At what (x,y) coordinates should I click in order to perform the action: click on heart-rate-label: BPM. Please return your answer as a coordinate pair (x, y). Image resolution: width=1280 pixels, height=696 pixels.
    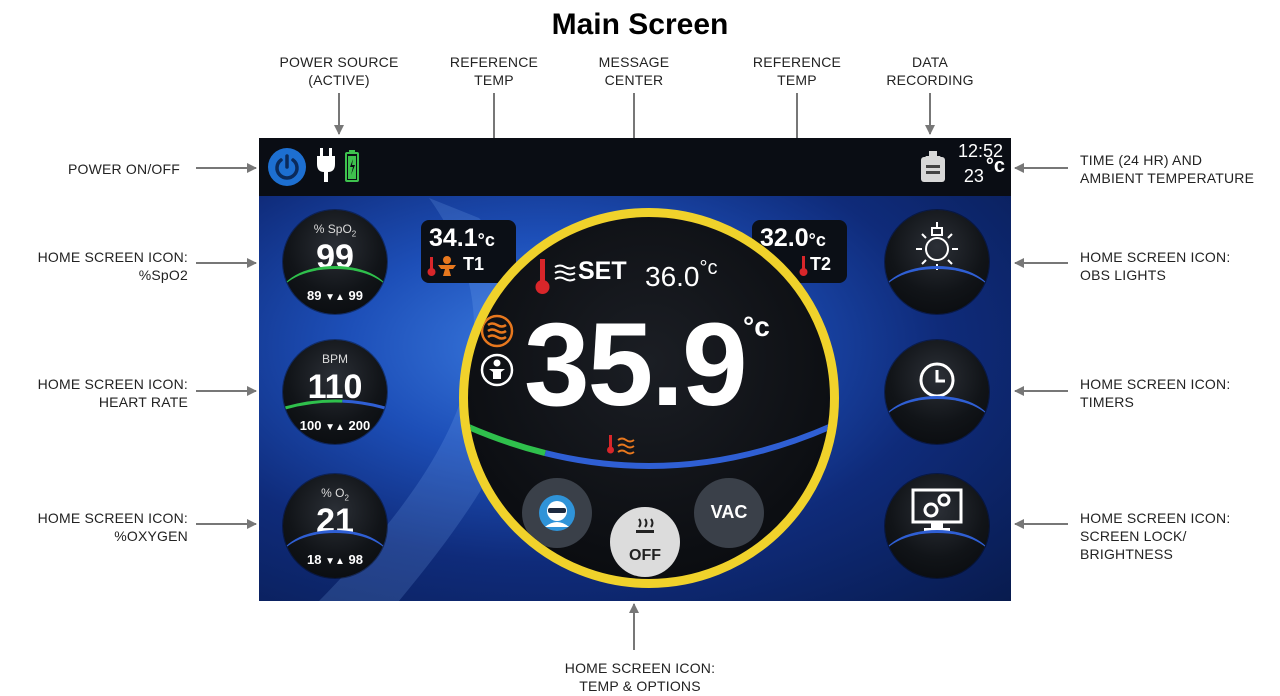
    Looking at the image, I should click on (334, 359).